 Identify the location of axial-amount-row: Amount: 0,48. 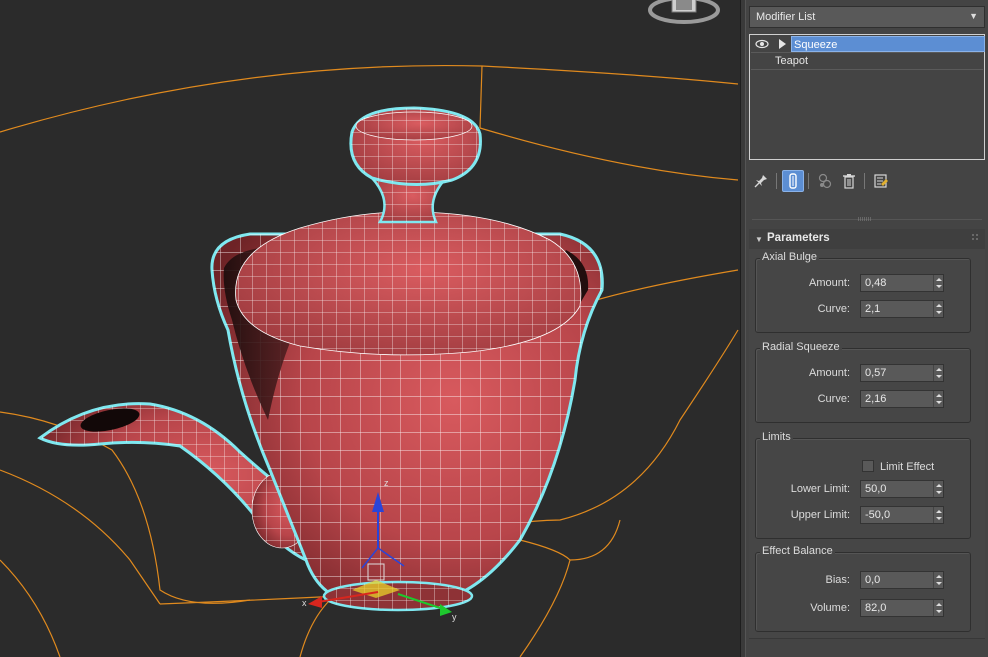
(864, 283).